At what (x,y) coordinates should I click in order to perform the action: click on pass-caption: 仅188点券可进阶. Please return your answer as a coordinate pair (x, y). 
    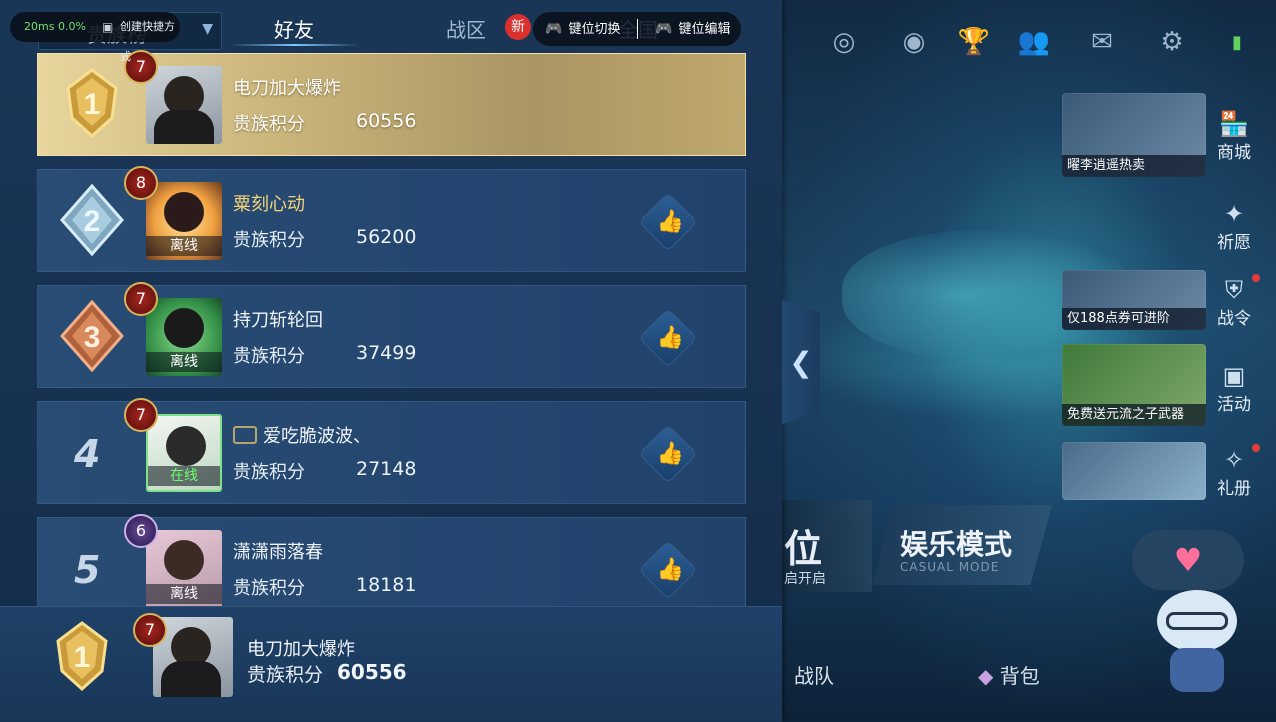
    Looking at the image, I should click on (1134, 319).